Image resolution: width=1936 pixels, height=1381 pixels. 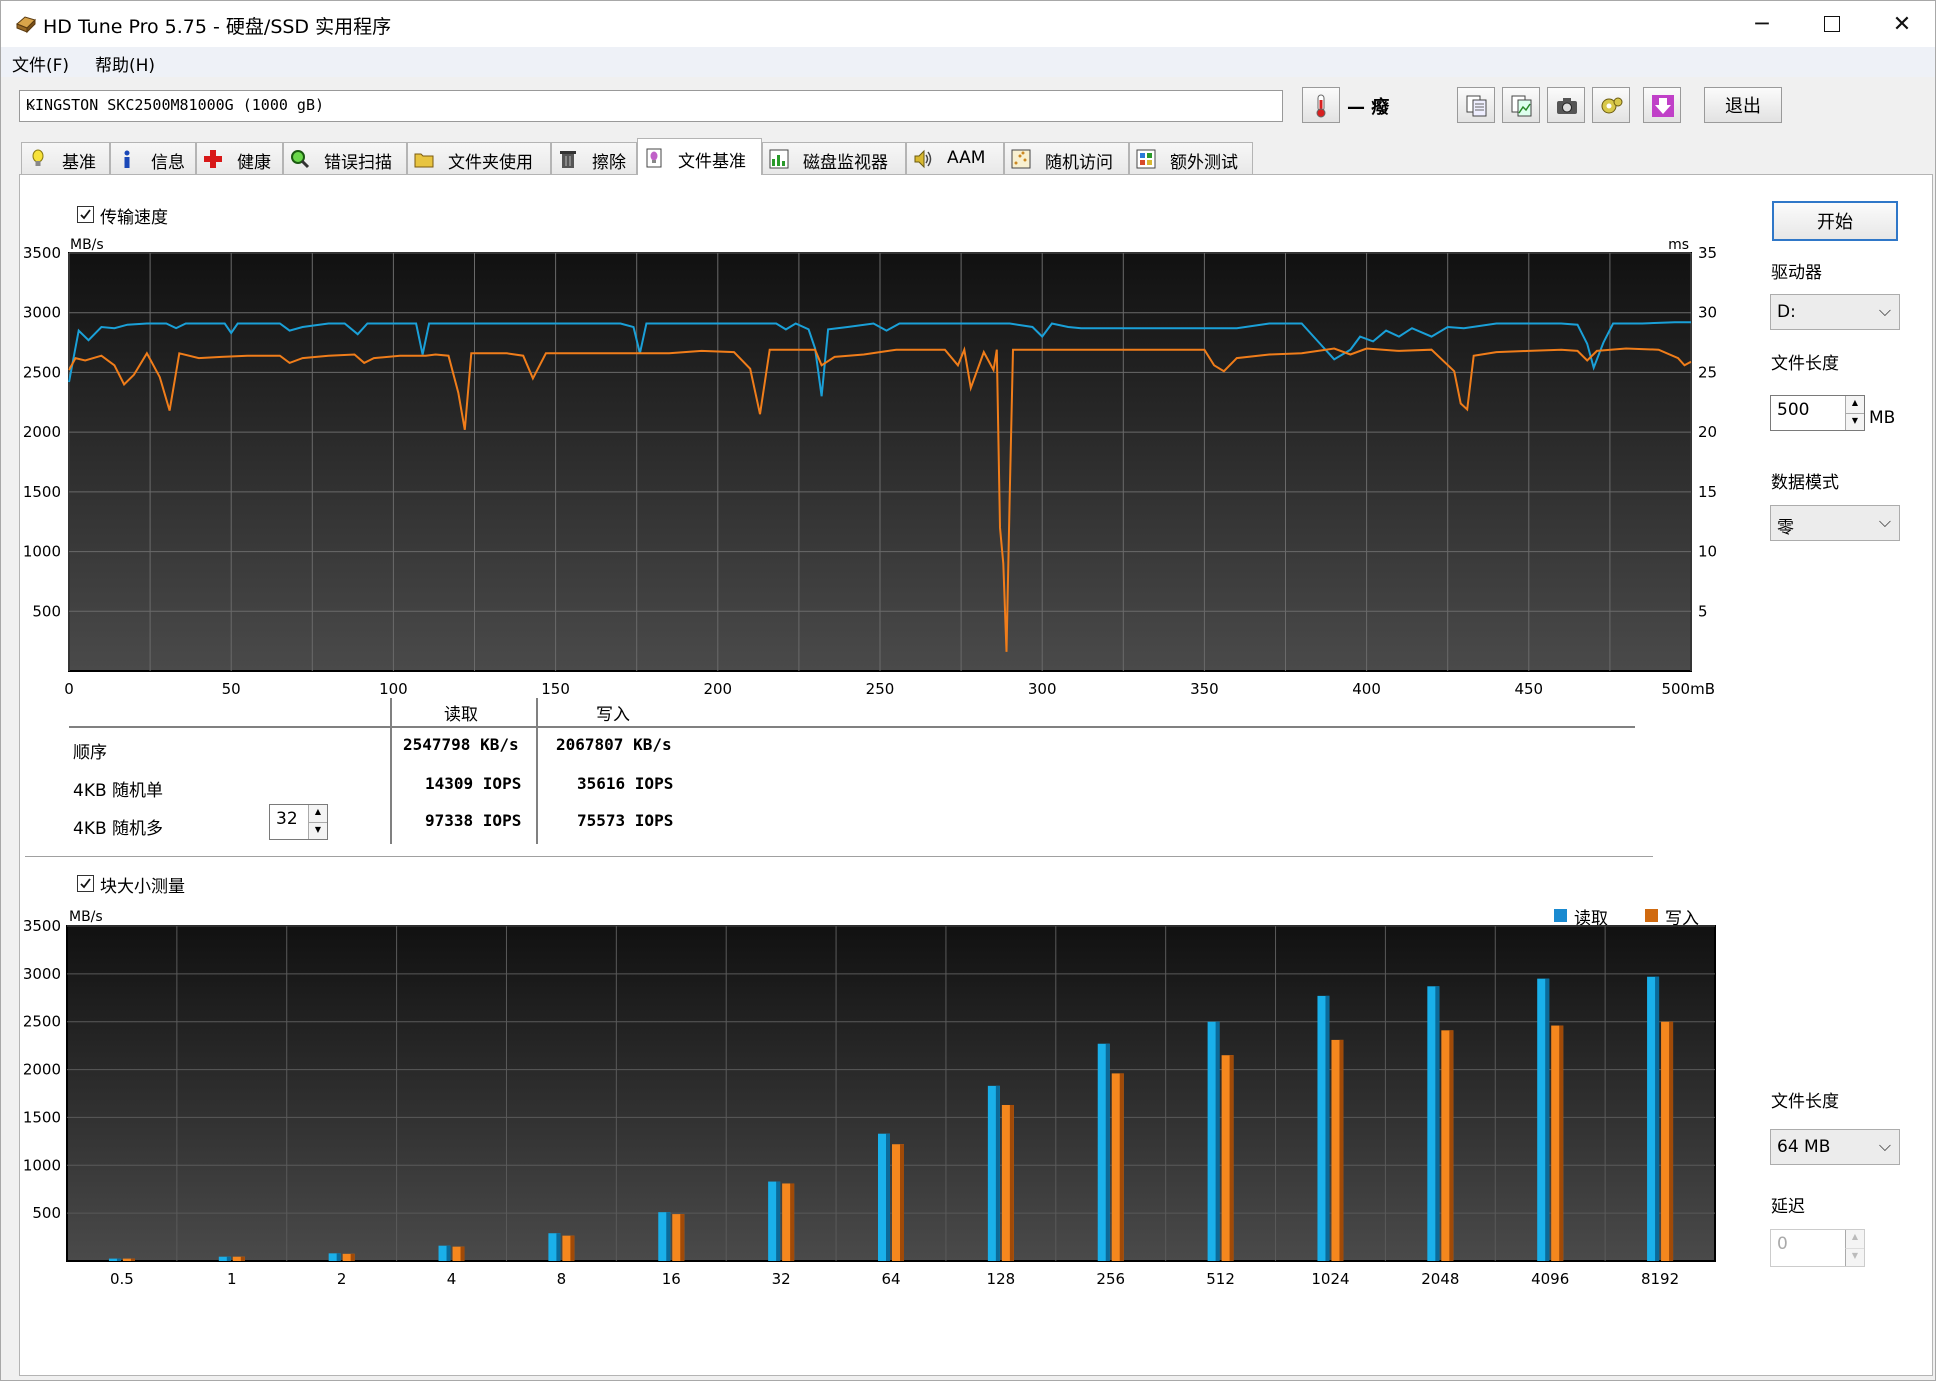 What do you see at coordinates (594, 158) in the screenshot?
I see `tab-erase: 擦除` at bounding box center [594, 158].